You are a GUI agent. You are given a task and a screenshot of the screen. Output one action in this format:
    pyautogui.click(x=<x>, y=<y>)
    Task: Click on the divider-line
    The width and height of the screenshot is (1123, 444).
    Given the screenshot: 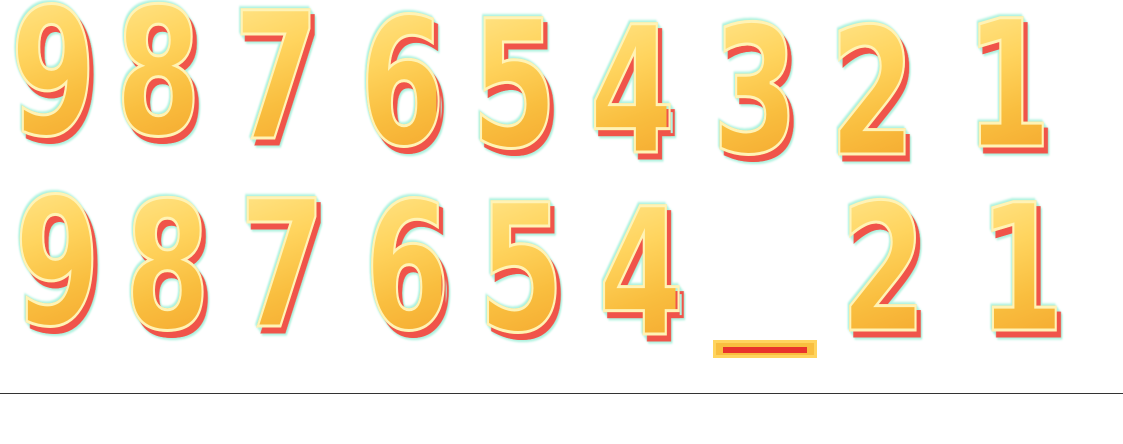 What is the action you would take?
    pyautogui.click(x=561, y=393)
    